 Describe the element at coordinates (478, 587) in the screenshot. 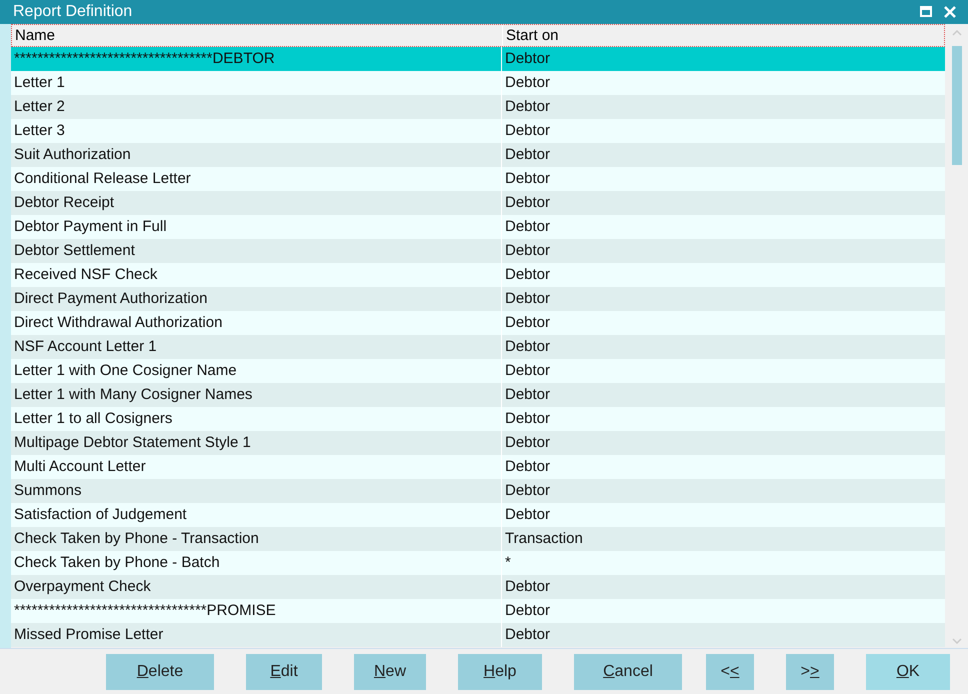

I see `table-row: Overpayment Check Debtor` at that location.